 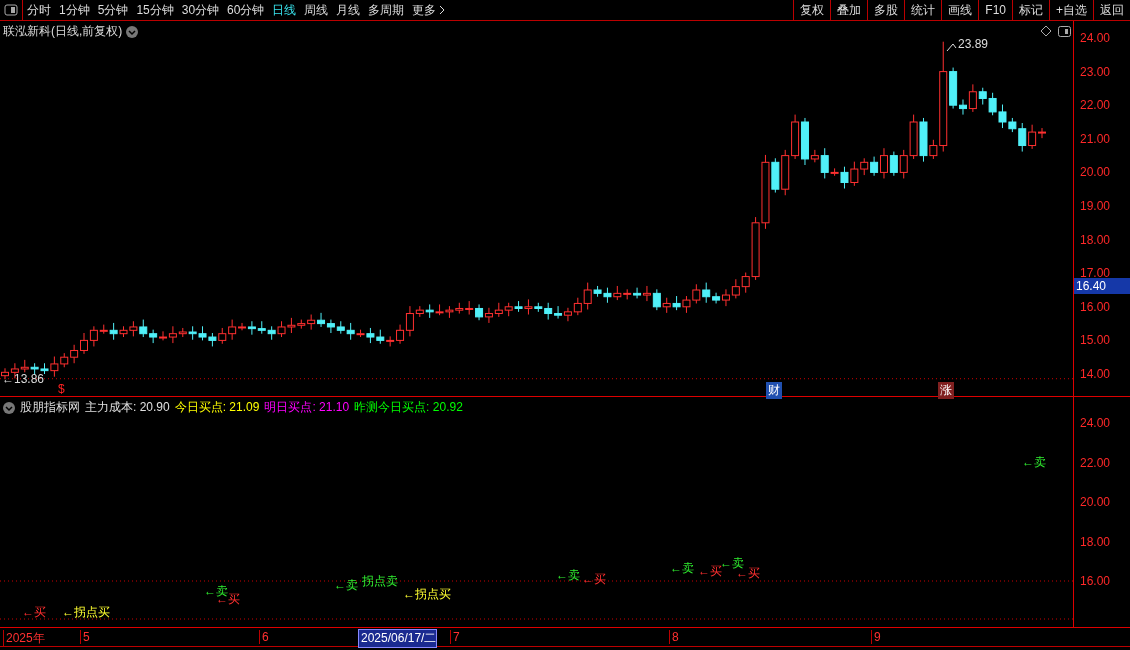 What do you see at coordinates (408, 407) in the screenshot?
I see `indicator-value: 昨测今日买点: 20.92` at bounding box center [408, 407].